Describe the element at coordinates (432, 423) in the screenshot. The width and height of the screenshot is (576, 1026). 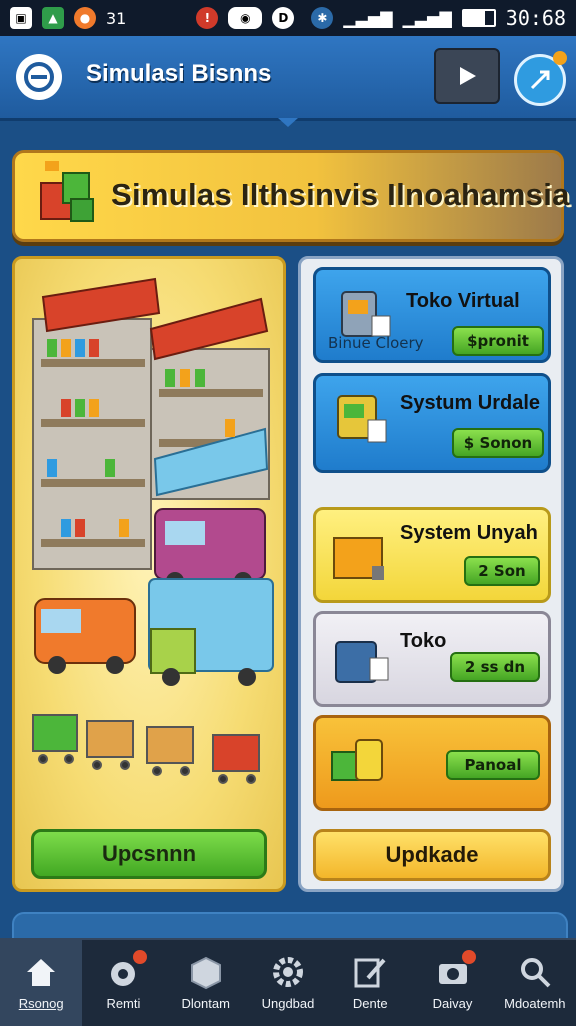
I see `card-systum-urdale: Systum Urdale $ Sonon` at that location.